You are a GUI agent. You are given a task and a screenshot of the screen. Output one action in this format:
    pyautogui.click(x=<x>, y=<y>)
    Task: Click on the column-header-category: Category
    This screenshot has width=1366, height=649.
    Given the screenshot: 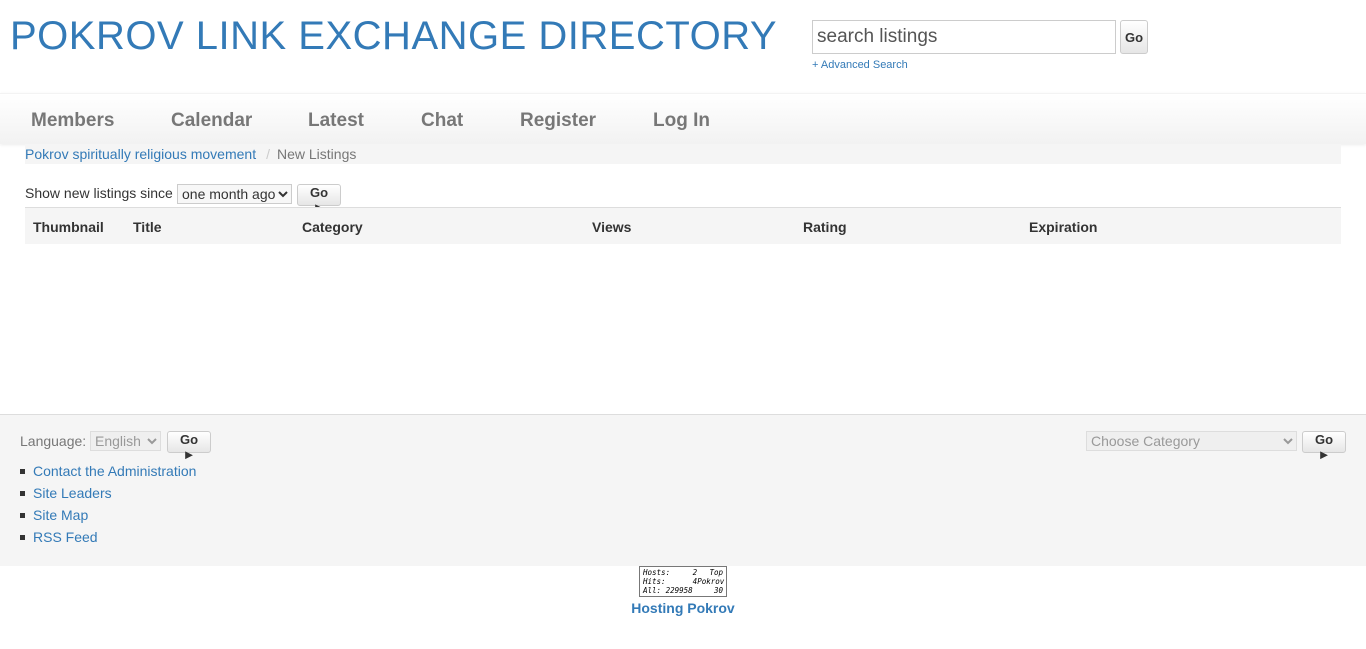 What is the action you would take?
    pyautogui.click(x=332, y=227)
    